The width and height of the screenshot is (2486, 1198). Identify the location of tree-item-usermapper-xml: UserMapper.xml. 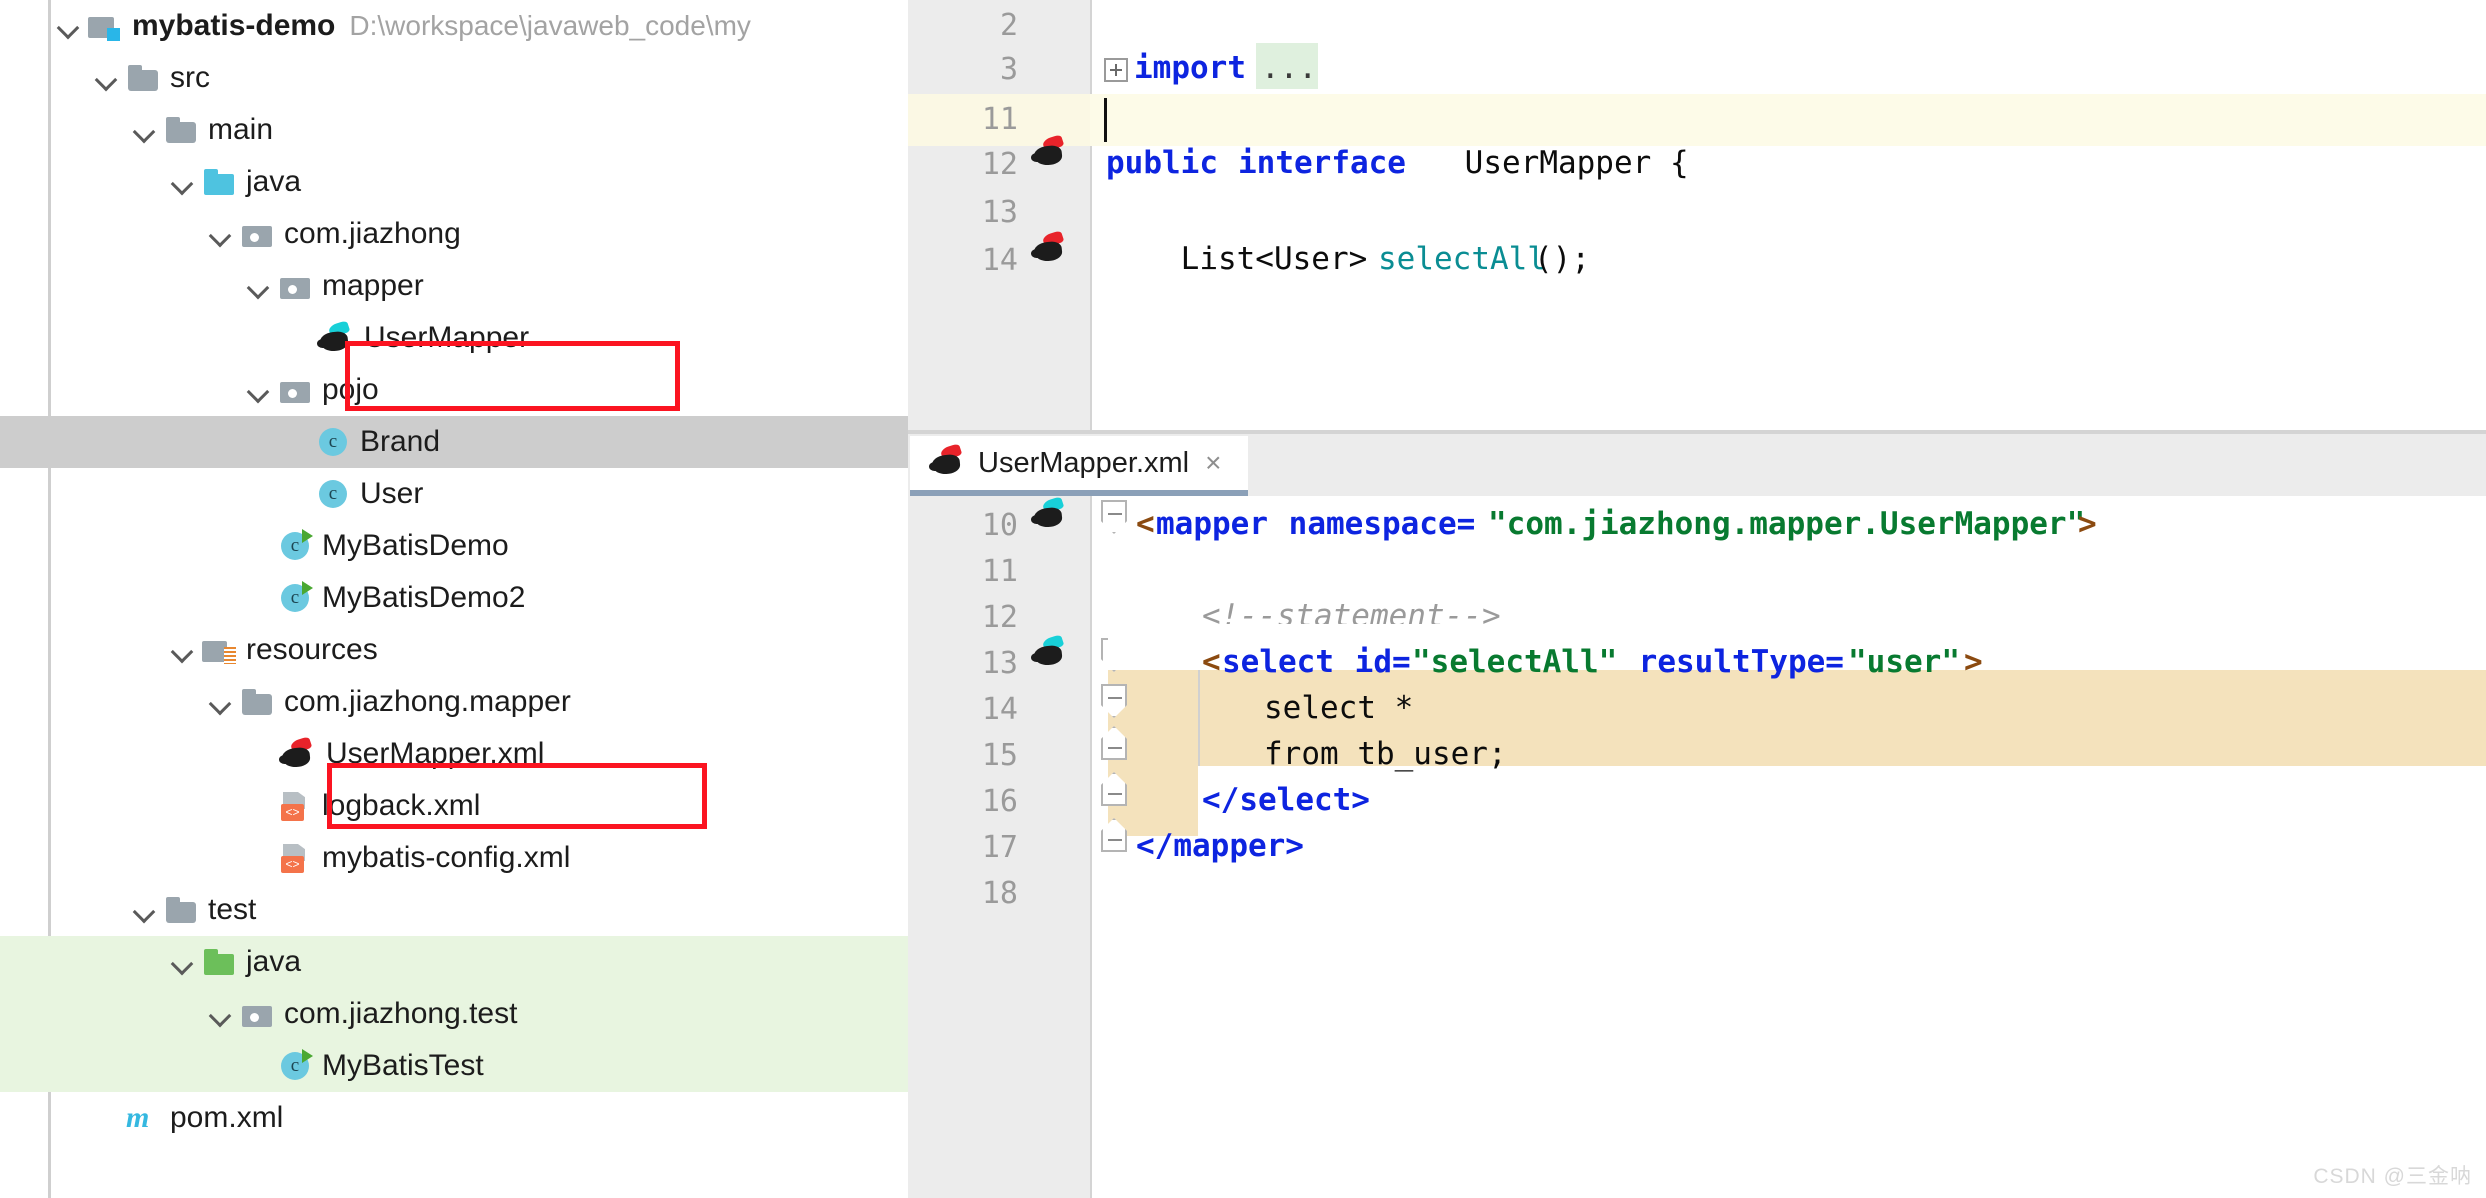
(454, 754).